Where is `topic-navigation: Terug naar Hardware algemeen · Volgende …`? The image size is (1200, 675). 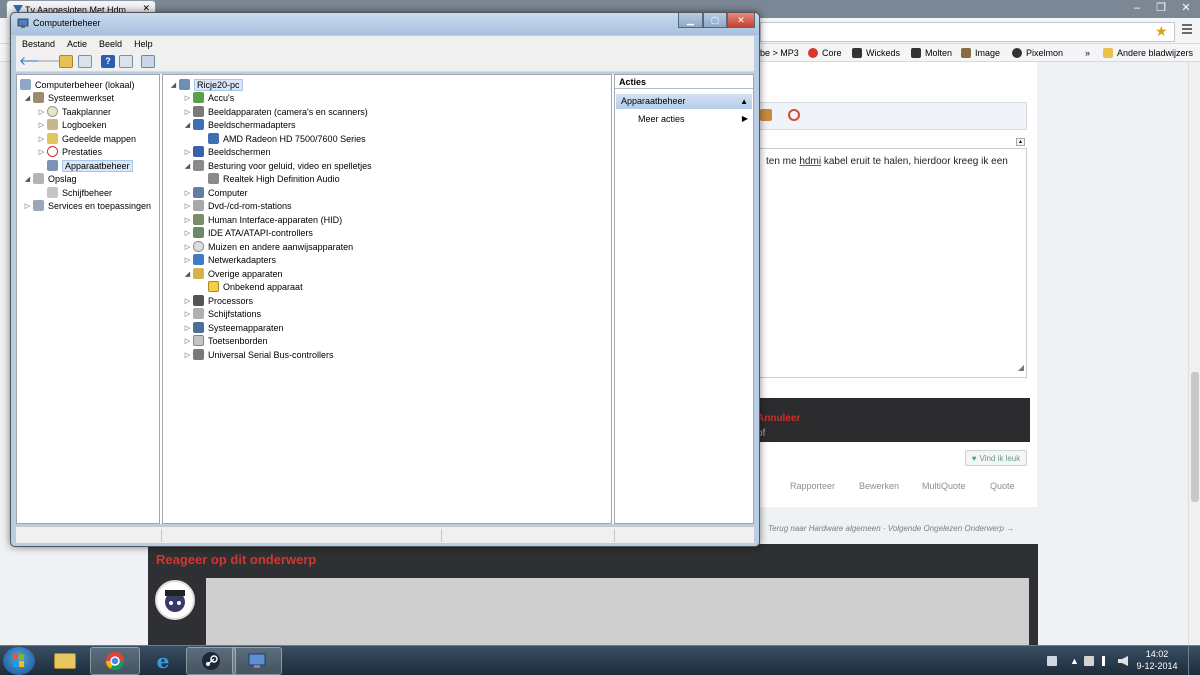 topic-navigation: Terug naar Hardware algemeen · Volgende … is located at coordinates (891, 528).